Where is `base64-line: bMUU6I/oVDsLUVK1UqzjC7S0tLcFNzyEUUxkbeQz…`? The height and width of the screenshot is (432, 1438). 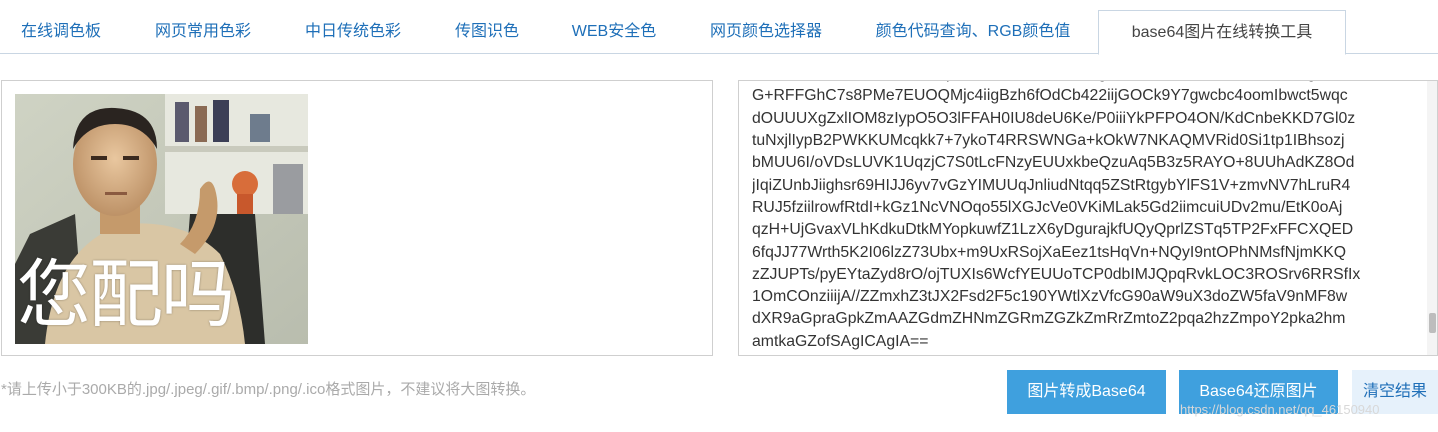 base64-line: bMUU6I/oVDsLUVK1UqzjC7S0tLcFNzyEUUxkbeQz… is located at coordinates (1053, 163).